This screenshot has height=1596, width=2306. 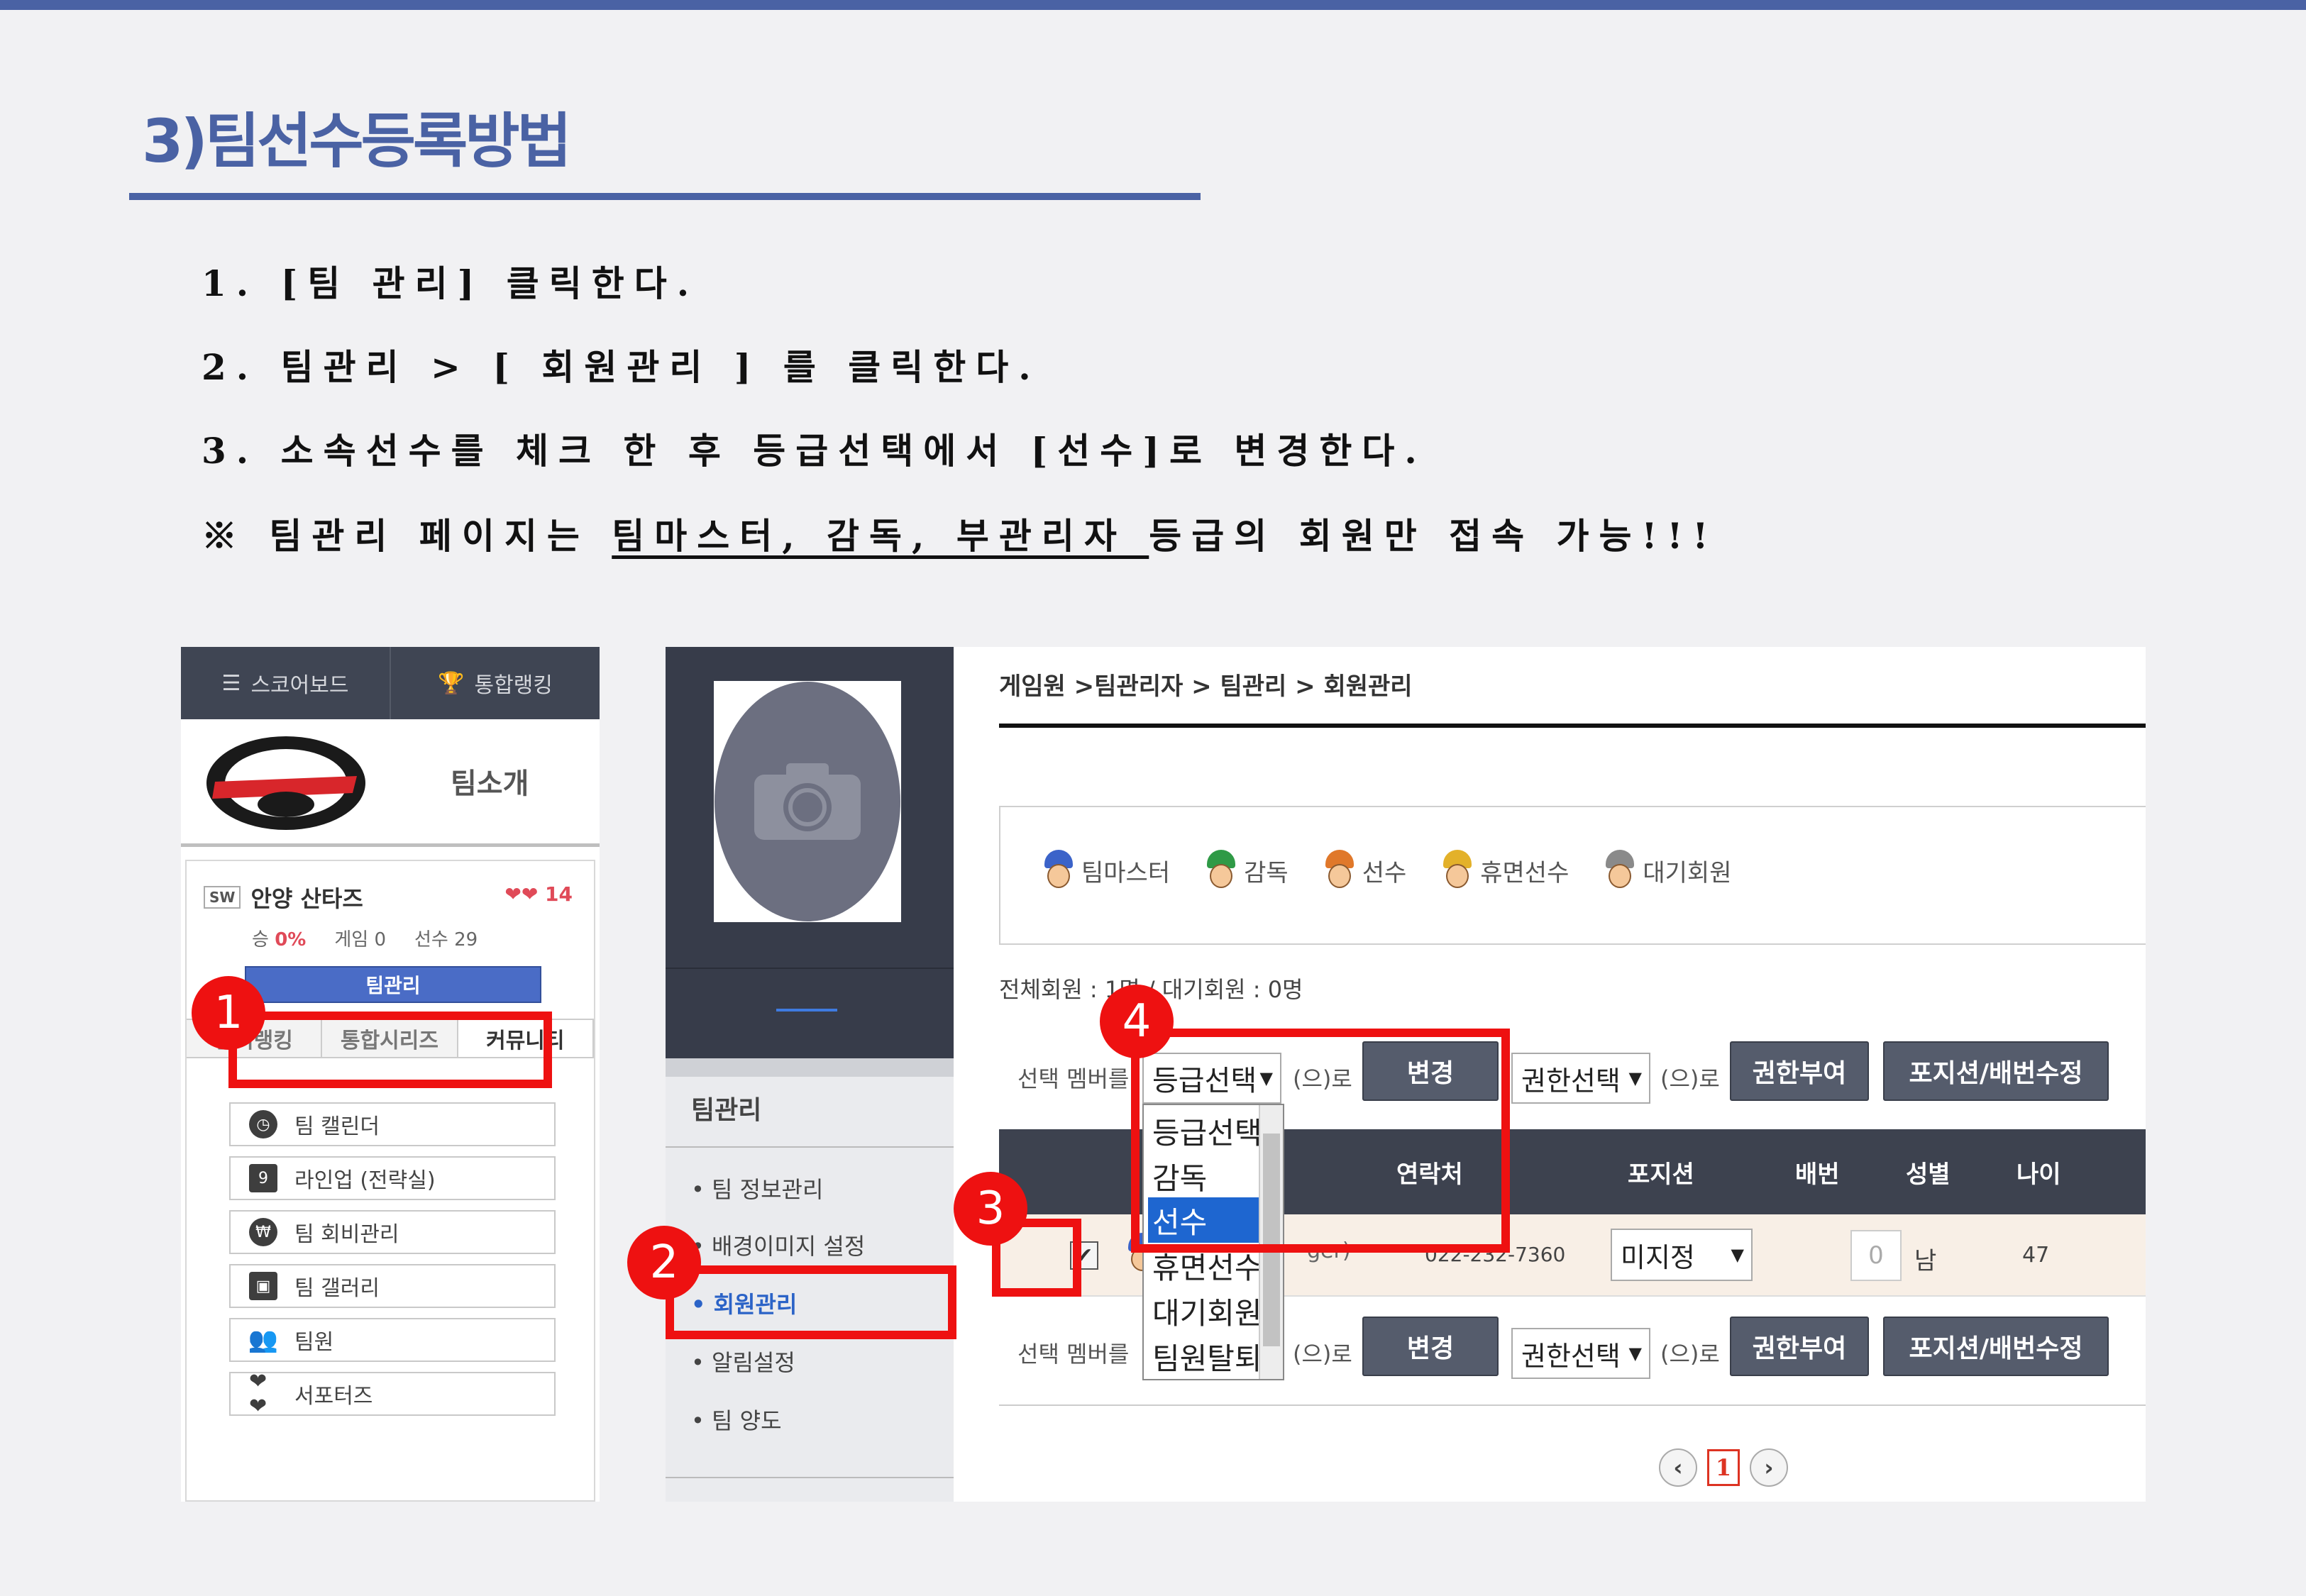 What do you see at coordinates (263, 1124) in the screenshot?
I see `clock-icon: ◷` at bounding box center [263, 1124].